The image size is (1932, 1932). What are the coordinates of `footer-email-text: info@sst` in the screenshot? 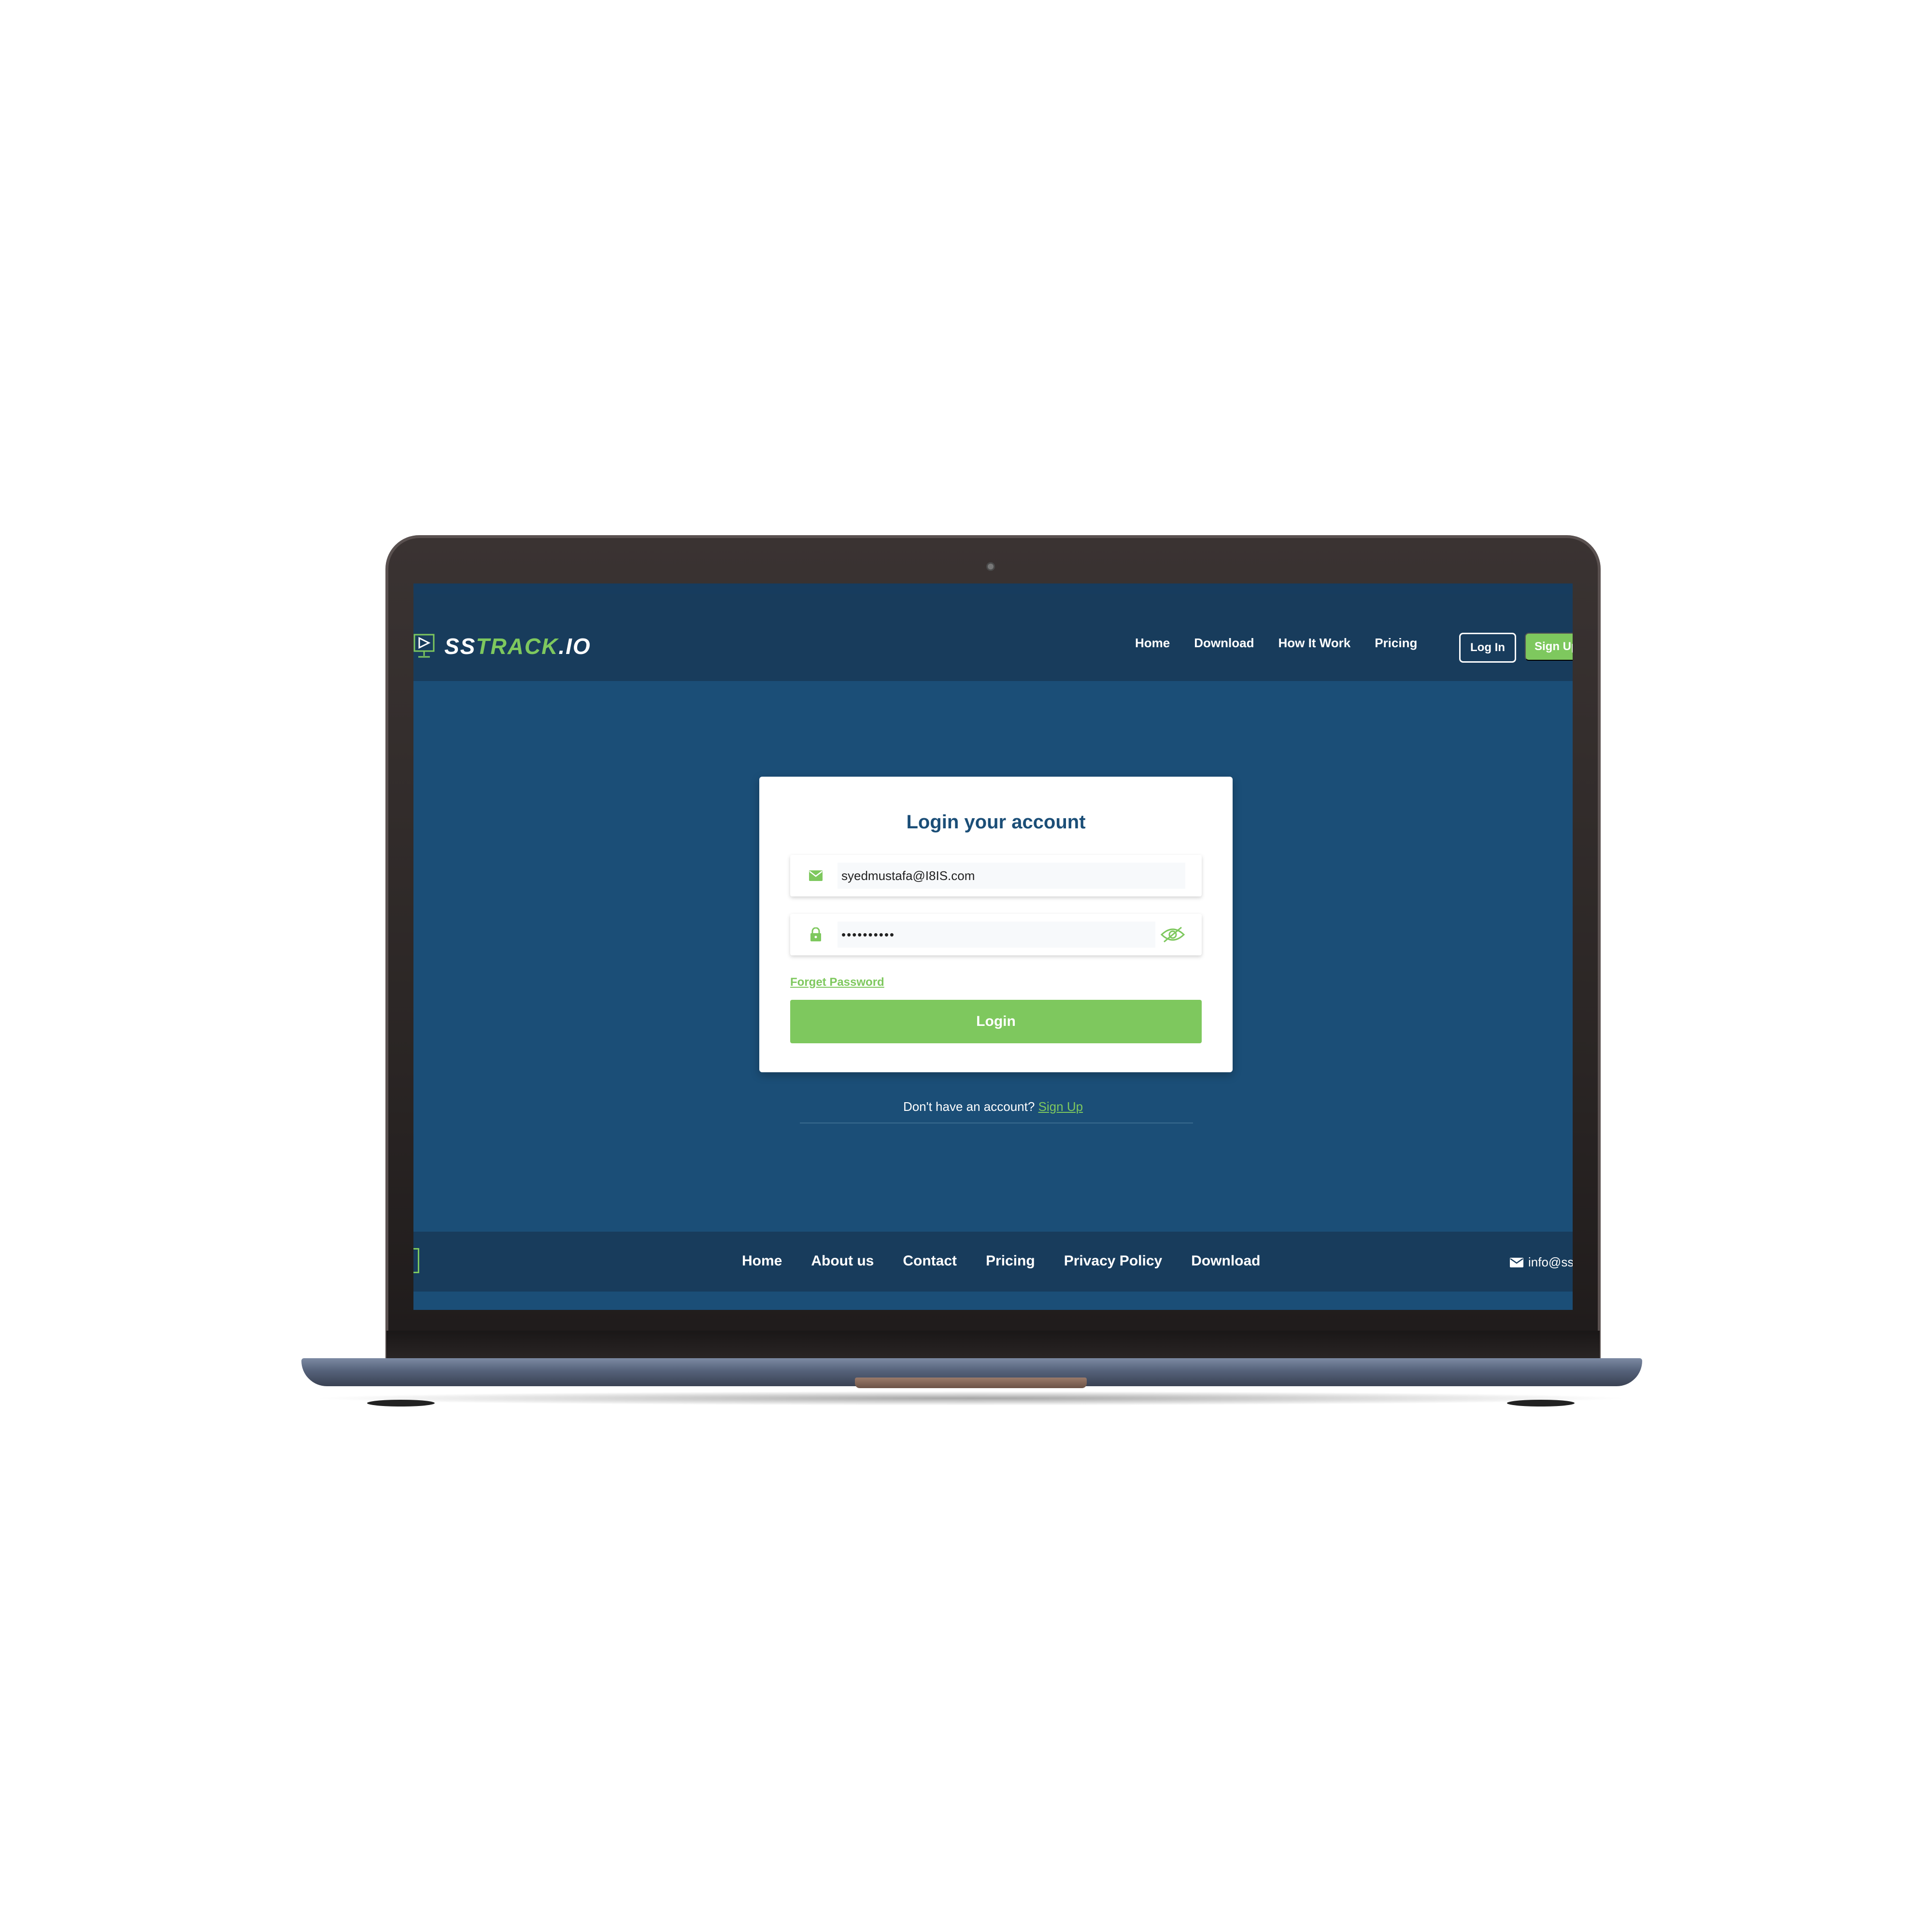 It's located at (1550, 1262).